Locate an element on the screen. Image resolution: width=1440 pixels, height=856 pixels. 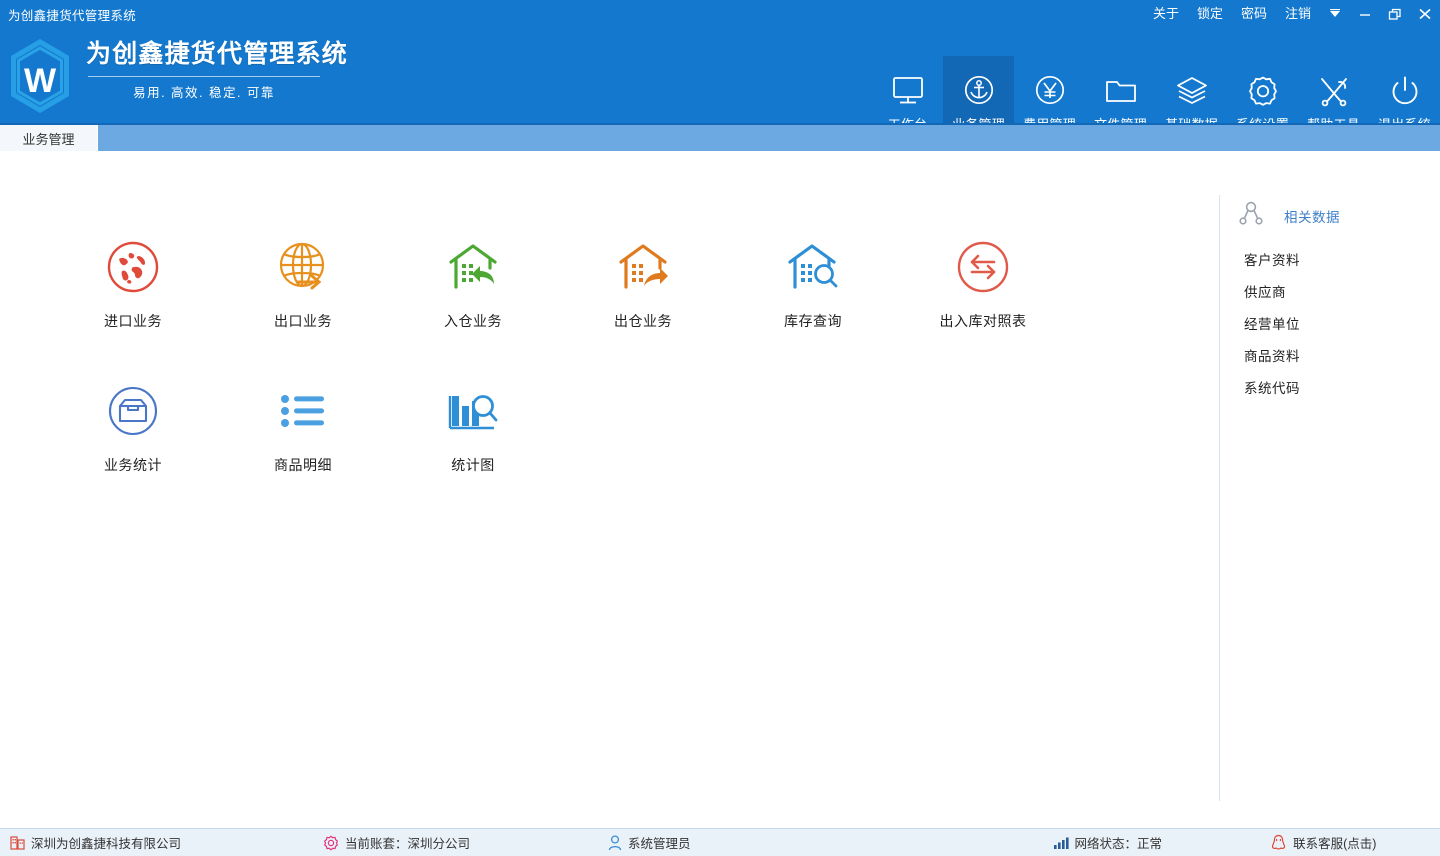
app-banner: W 为创鑫捷货代管理系统 易用. 高效. 稳定. 可靠 工作台 is located at coordinates (720, 89).